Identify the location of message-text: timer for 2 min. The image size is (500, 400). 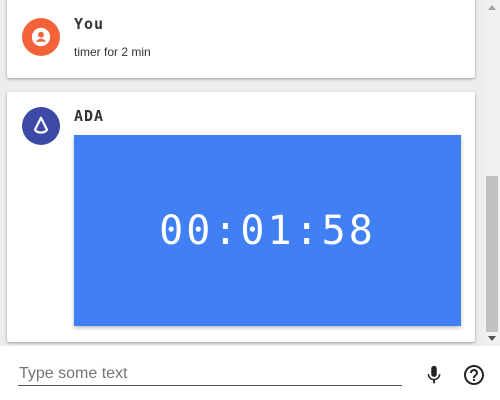
(112, 52).